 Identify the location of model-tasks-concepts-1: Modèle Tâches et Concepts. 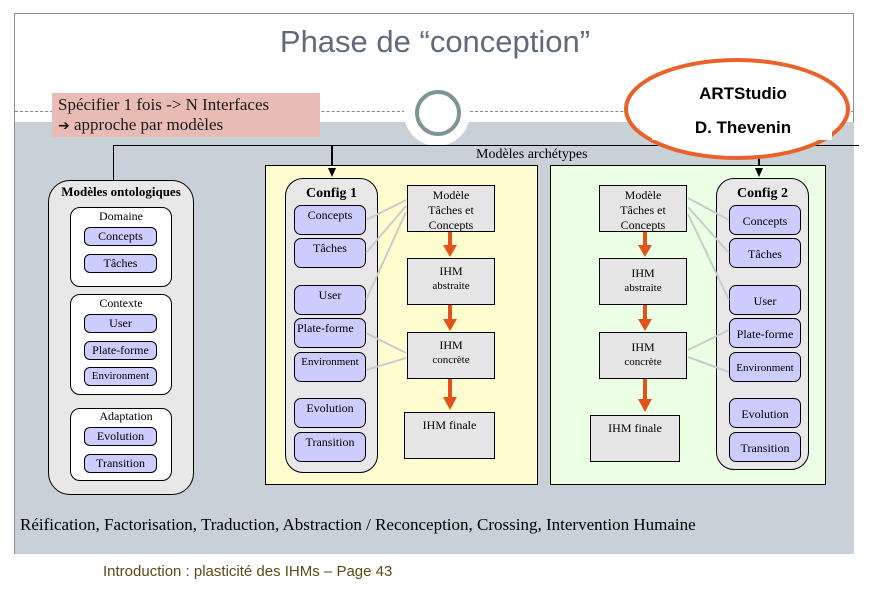
(451, 208).